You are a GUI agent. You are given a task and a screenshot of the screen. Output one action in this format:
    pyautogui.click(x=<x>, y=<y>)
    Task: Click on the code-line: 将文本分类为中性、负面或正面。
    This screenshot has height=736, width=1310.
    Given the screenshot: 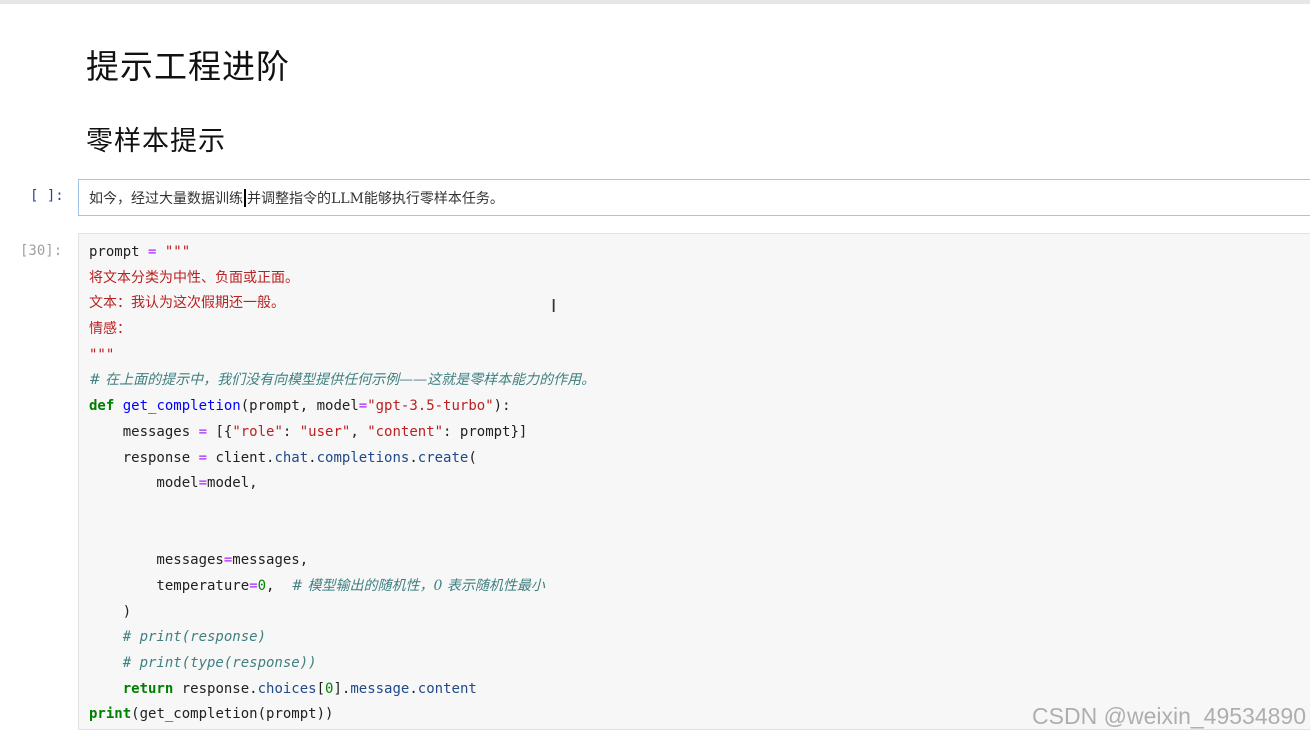 What is the action you would take?
    pyautogui.click(x=194, y=277)
    